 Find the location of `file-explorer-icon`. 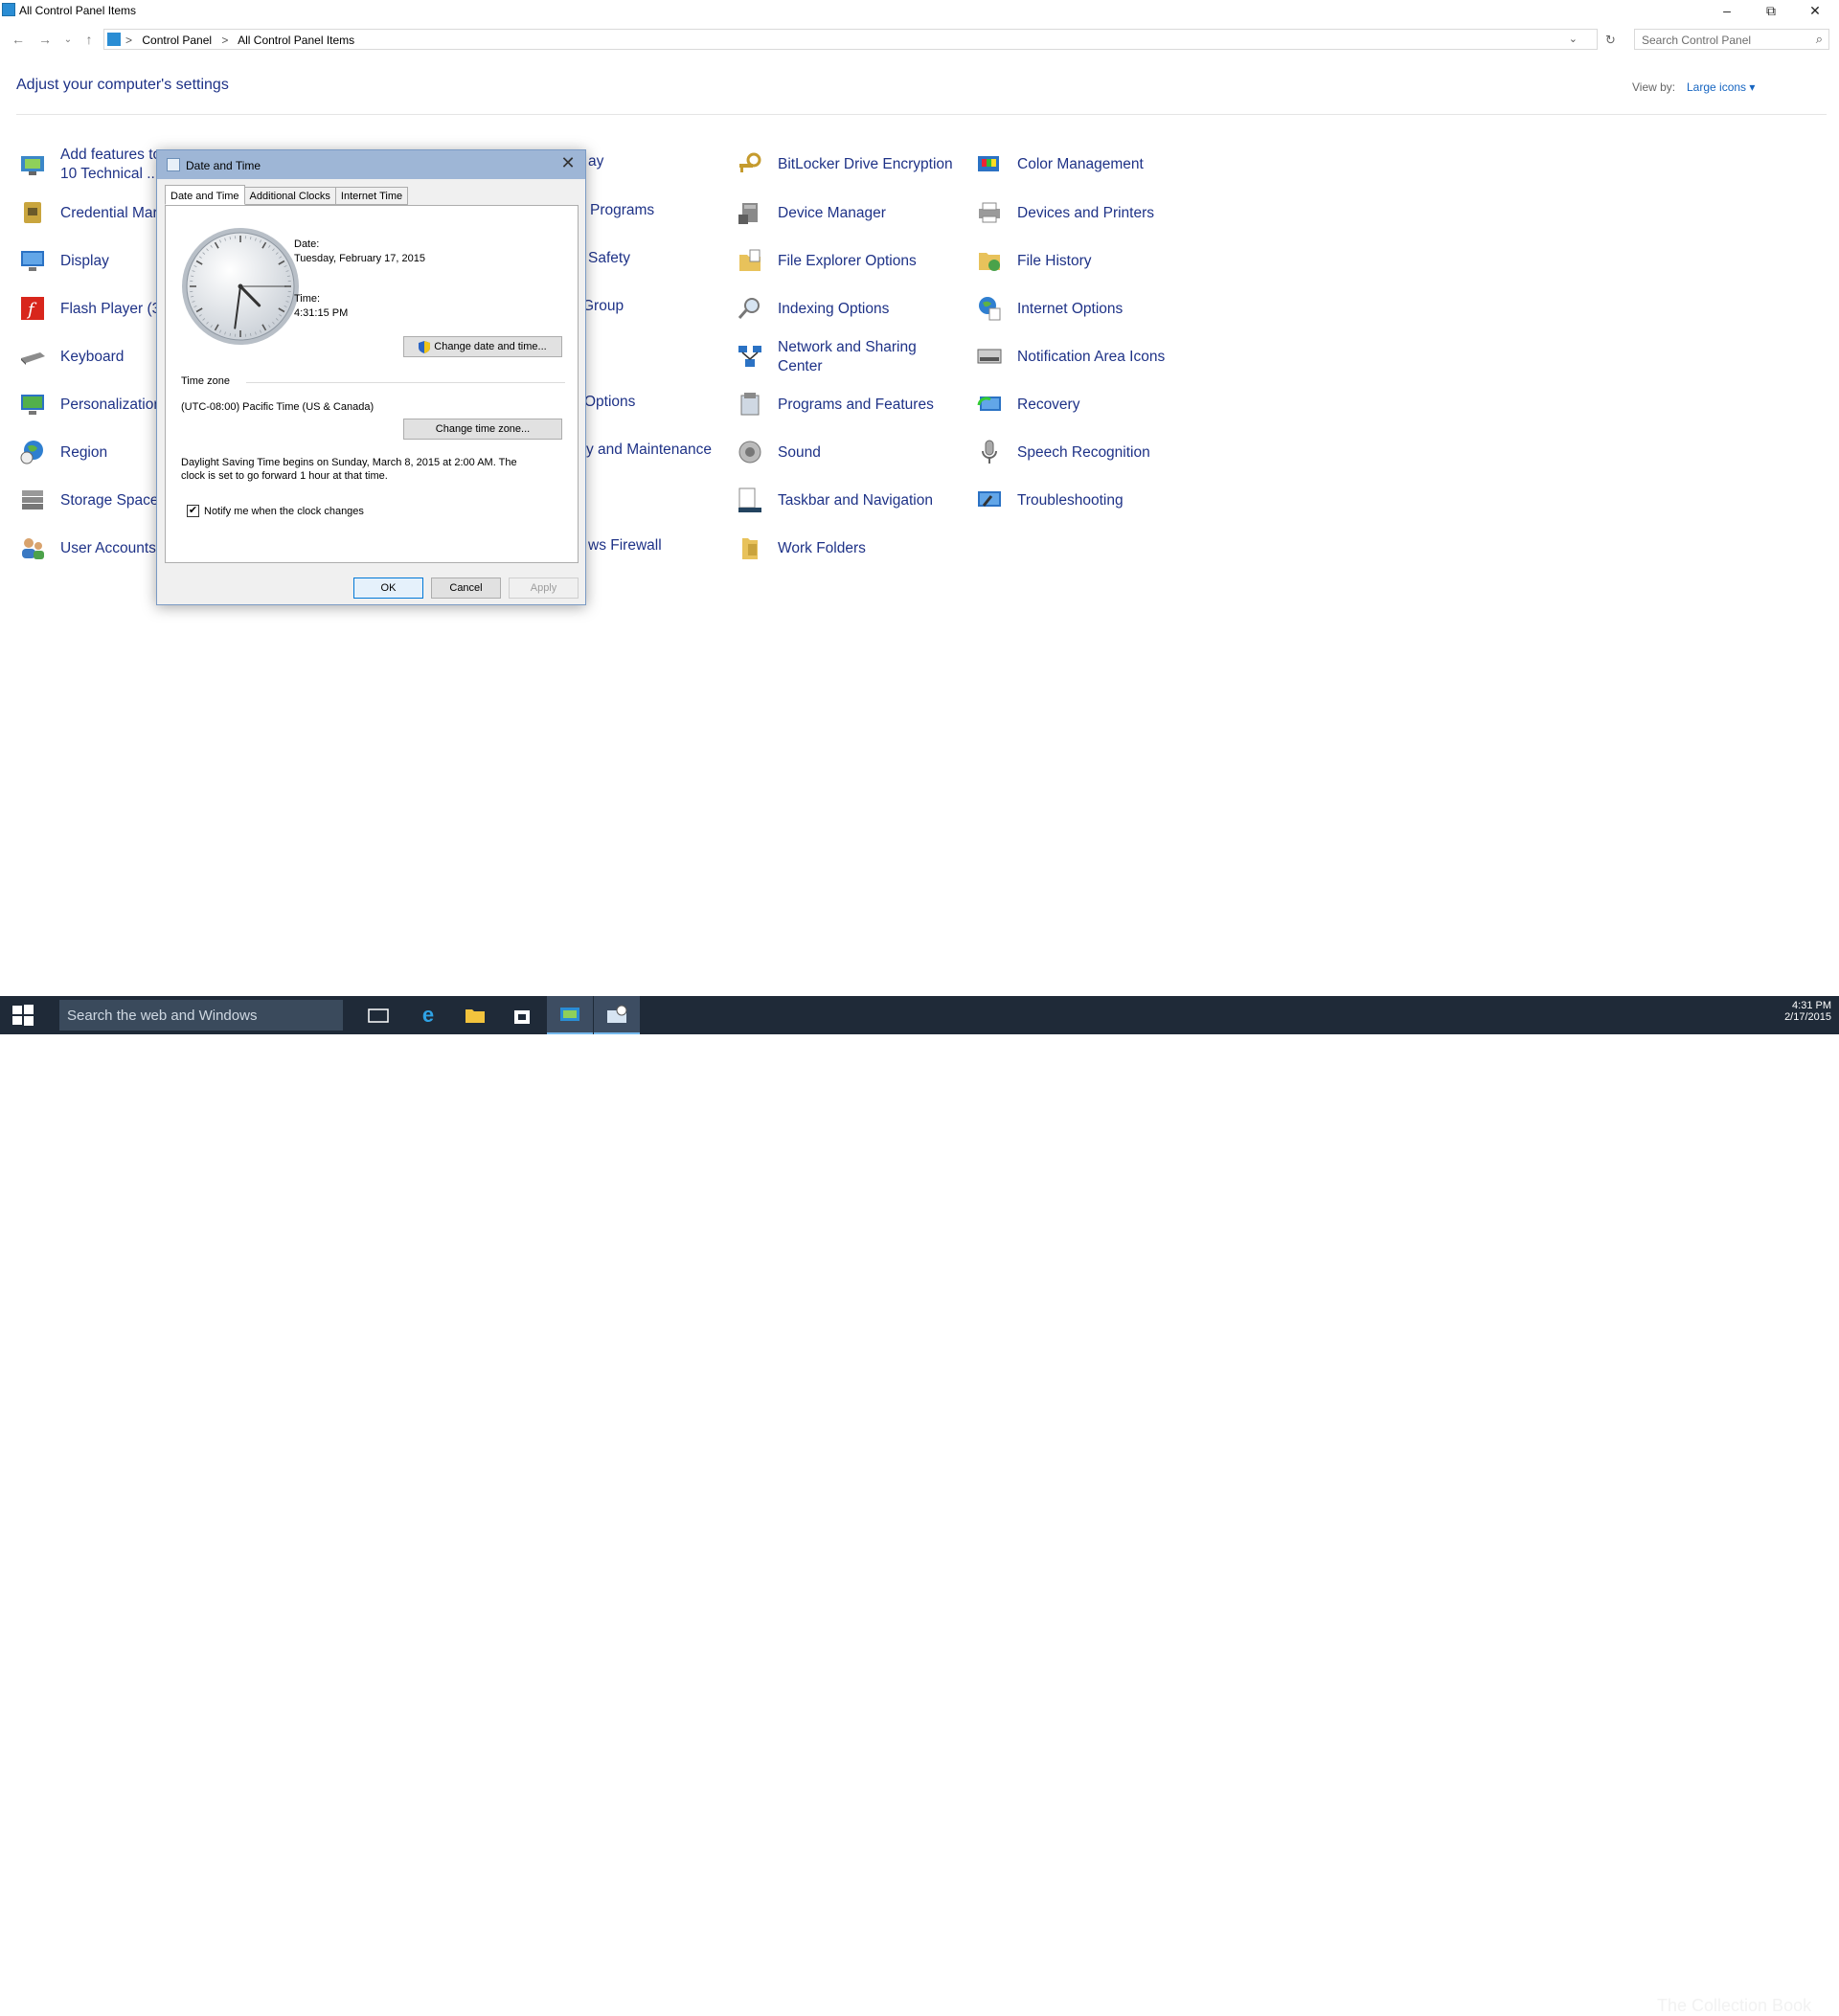

file-explorer-icon is located at coordinates (475, 1015).